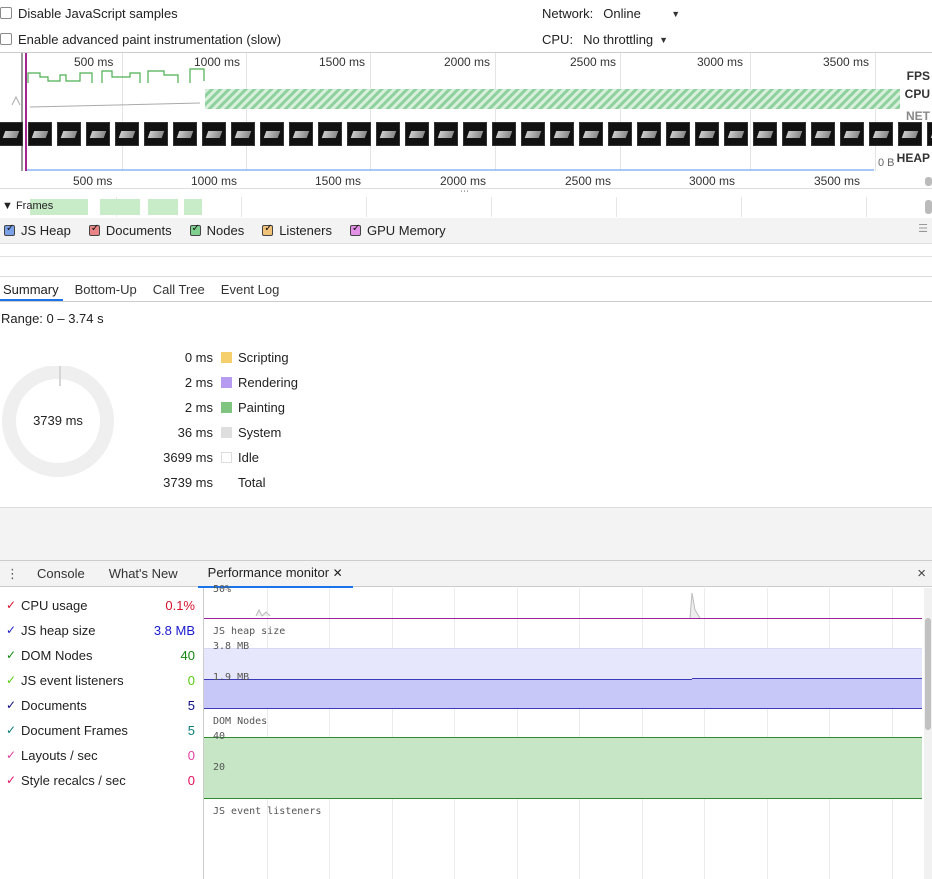 The image size is (932, 879). What do you see at coordinates (97, 655) in the screenshot?
I see `metric-row: ✓ DOM Nodes 40` at bounding box center [97, 655].